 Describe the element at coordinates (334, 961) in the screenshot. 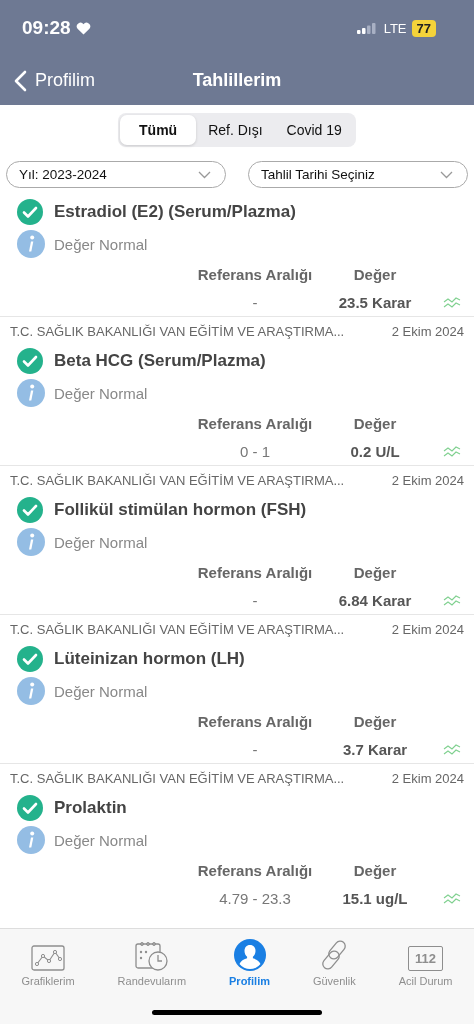

I see `tab-bar-item: Güvenlik` at that location.